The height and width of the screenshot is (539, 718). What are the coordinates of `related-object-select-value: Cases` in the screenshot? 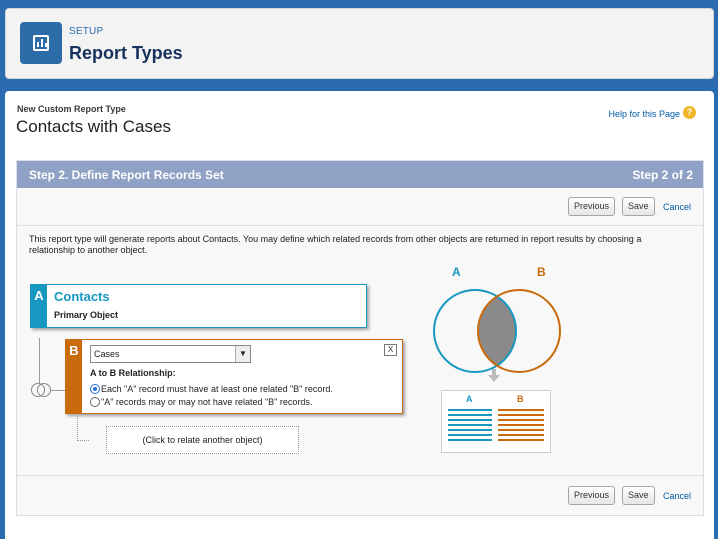 It's located at (107, 354).